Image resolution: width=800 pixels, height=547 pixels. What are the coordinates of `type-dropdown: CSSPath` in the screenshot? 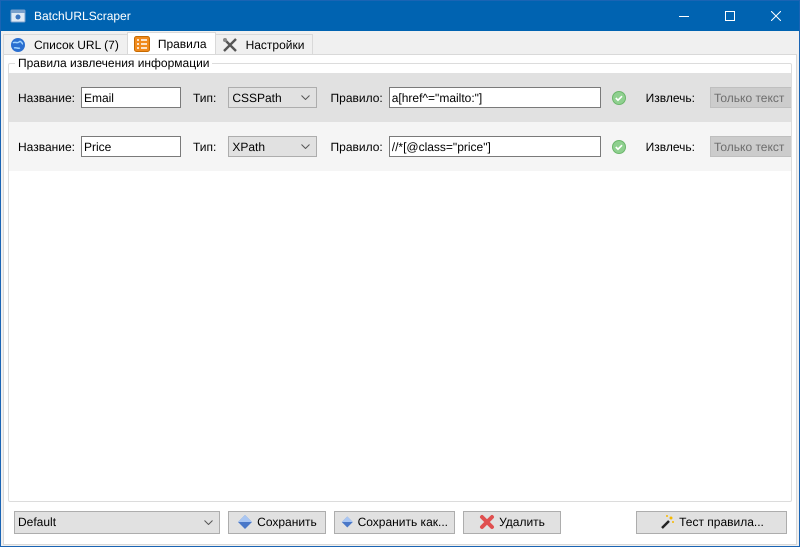 It's located at (272, 97).